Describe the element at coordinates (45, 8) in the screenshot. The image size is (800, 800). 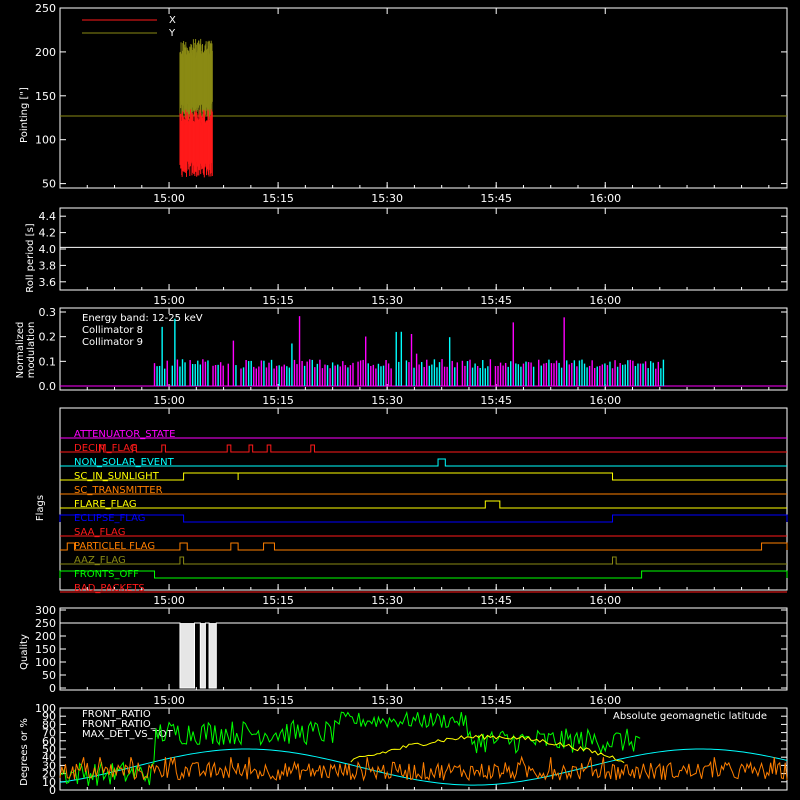
I see `pointing-ytick-label: 250` at that location.